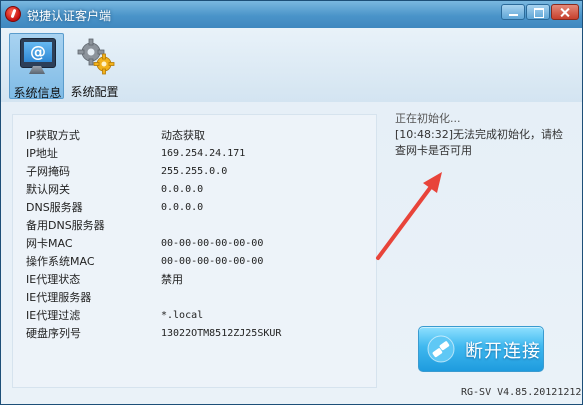 The width and height of the screenshot is (583, 405). Describe the element at coordinates (503, 351) in the screenshot. I see `disconnect-button-label: 断开连接` at that location.